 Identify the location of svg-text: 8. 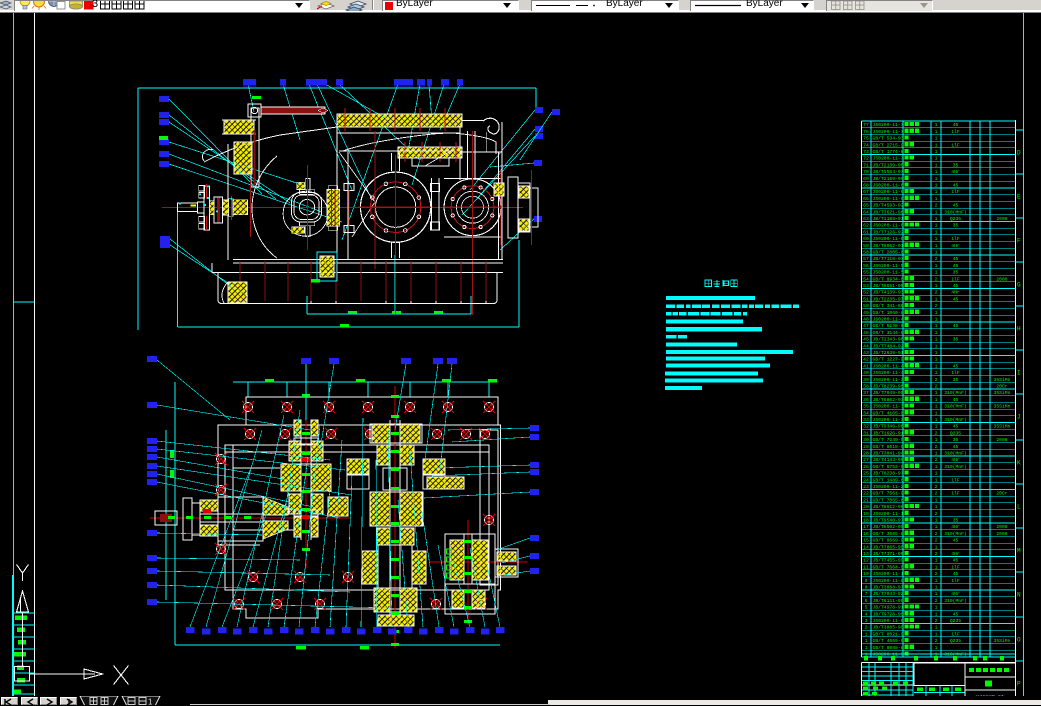
(866, 588).